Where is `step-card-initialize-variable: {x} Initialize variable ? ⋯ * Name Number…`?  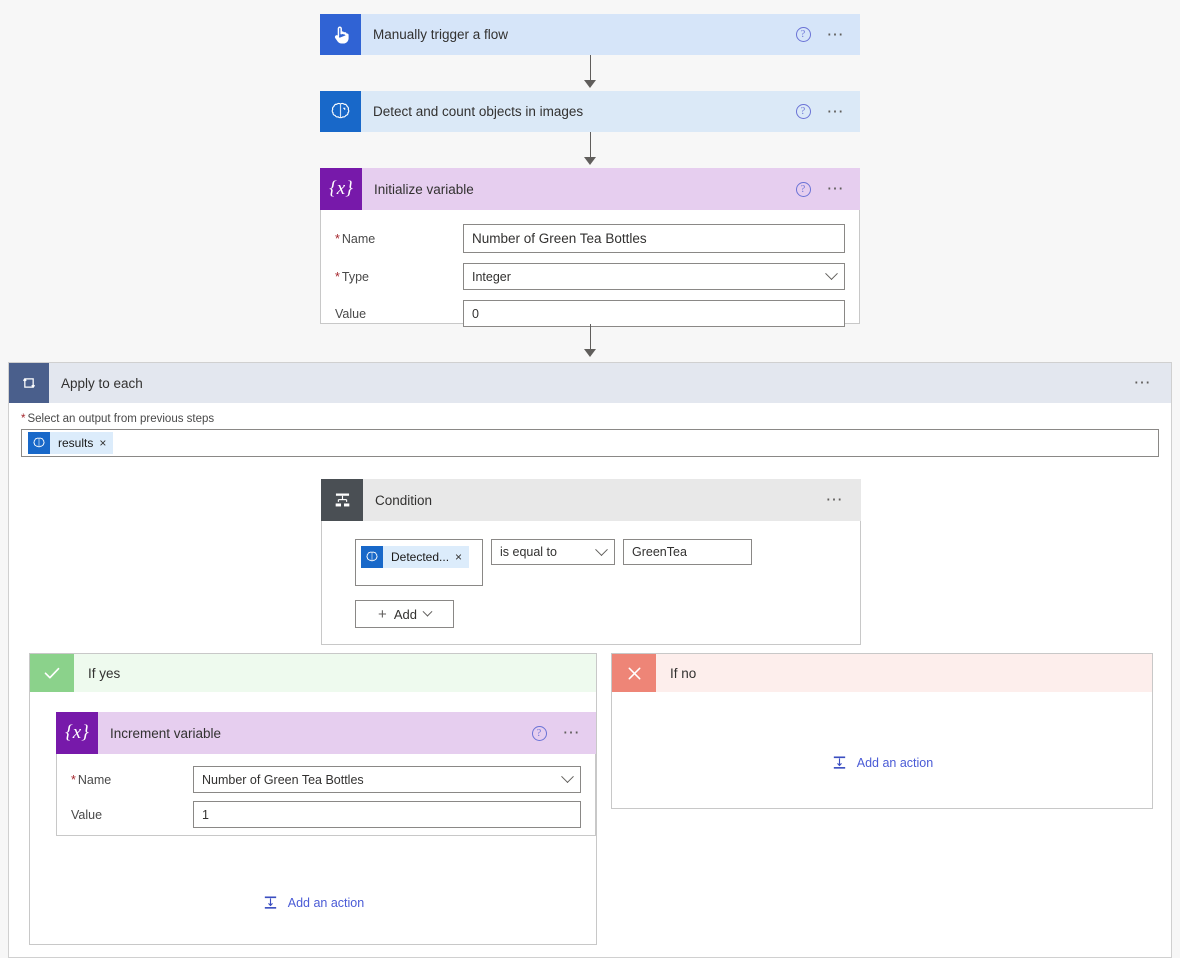 step-card-initialize-variable: {x} Initialize variable ? ⋯ * Name Number… is located at coordinates (590, 247).